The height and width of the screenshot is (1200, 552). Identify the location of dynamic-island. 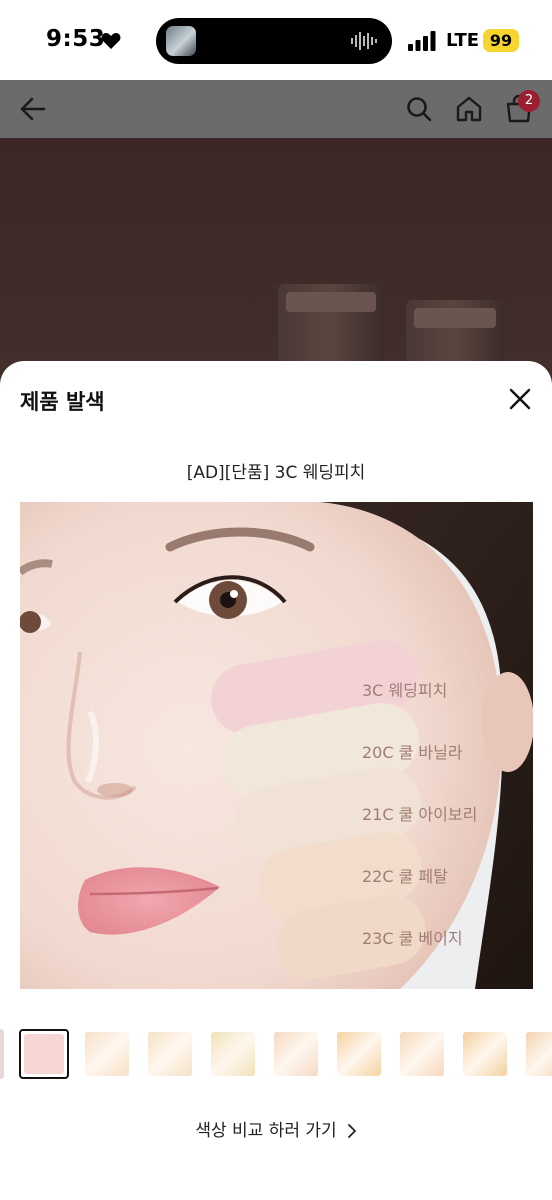
(274, 41).